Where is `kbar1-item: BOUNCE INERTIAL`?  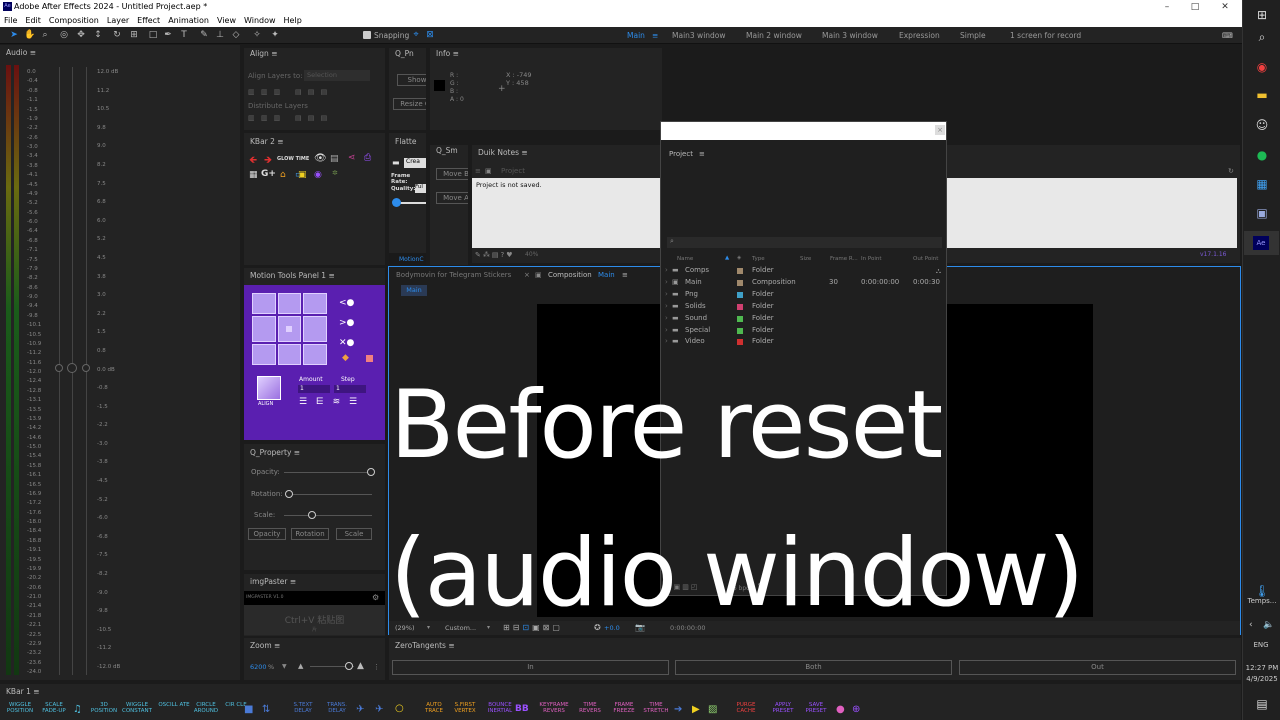 kbar1-item: BOUNCE INERTIAL is located at coordinates (500, 708).